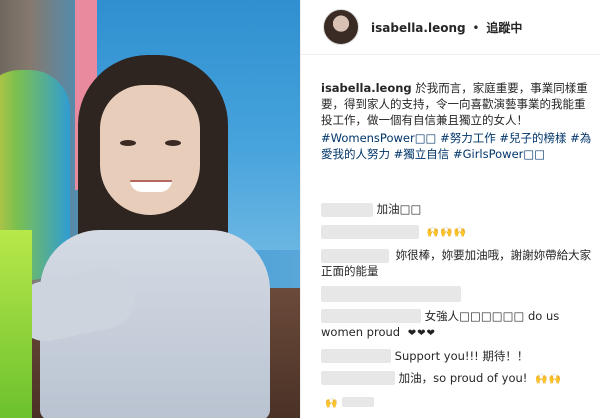 The width and height of the screenshot is (600, 418). What do you see at coordinates (457, 209) in the screenshot?
I see `comment-item: 加油□□` at bounding box center [457, 209].